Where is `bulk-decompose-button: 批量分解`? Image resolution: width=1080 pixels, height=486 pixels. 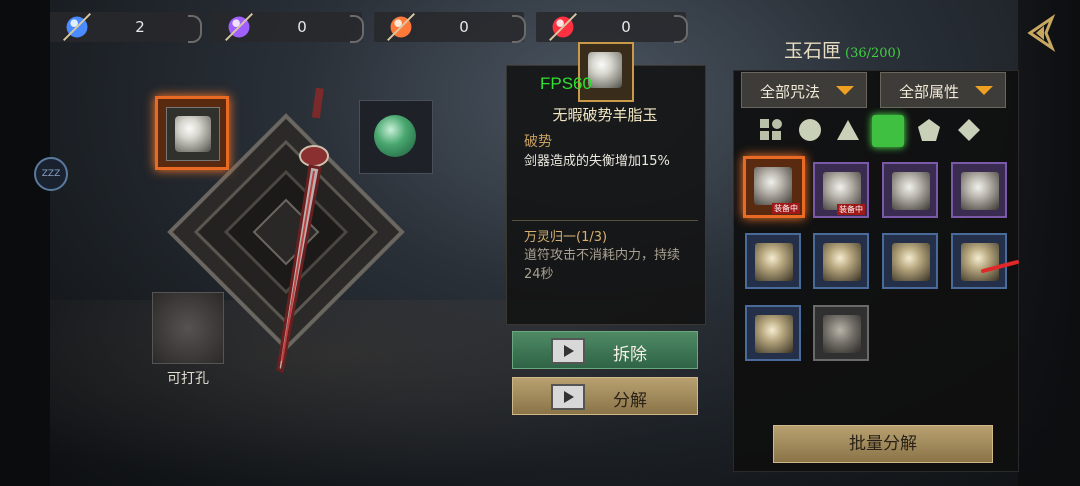 bulk-decompose-button: 批量分解 is located at coordinates (883, 444).